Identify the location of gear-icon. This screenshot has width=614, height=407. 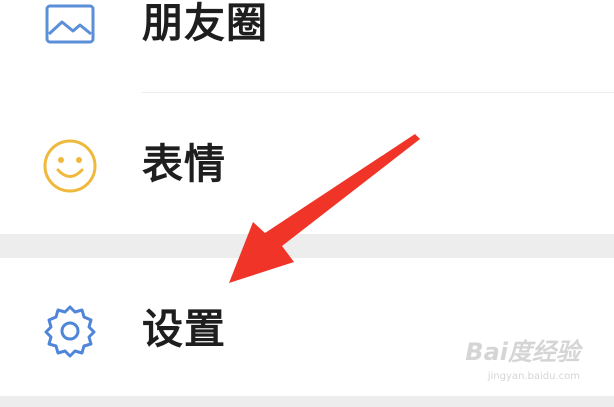
(70, 330).